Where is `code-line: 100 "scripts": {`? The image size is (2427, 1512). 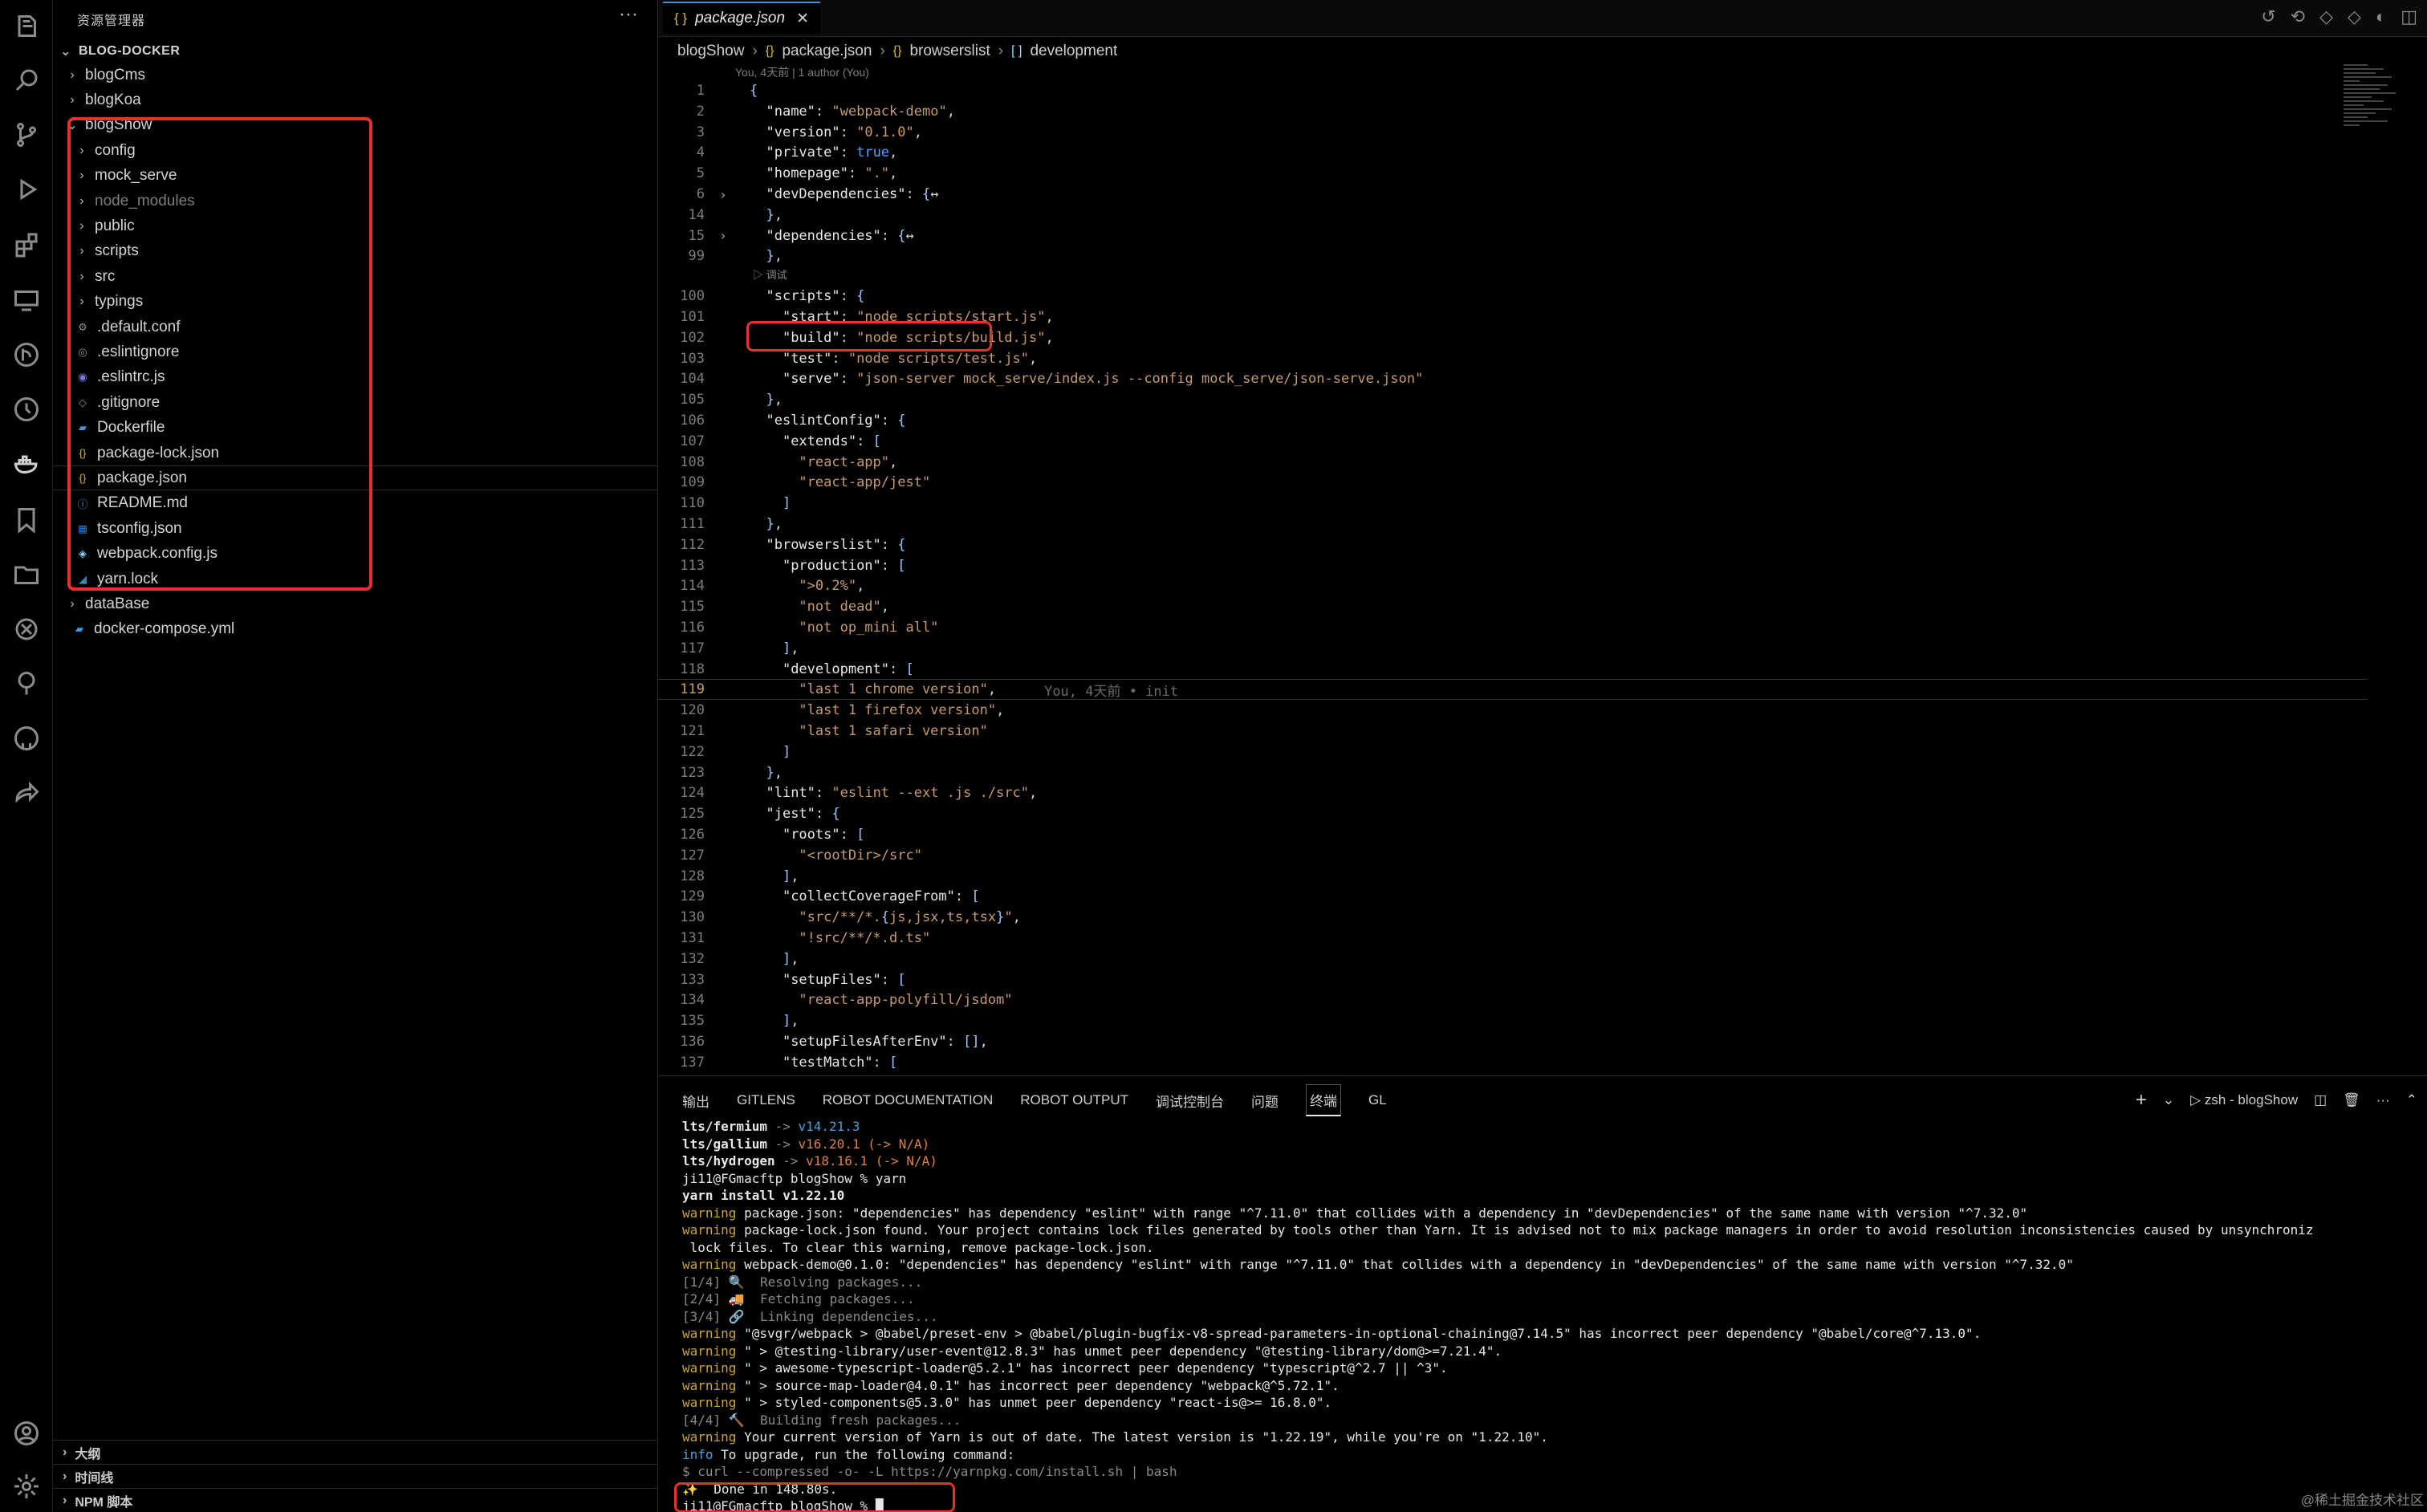 code-line: 100 "scripts": { is located at coordinates (1513, 296).